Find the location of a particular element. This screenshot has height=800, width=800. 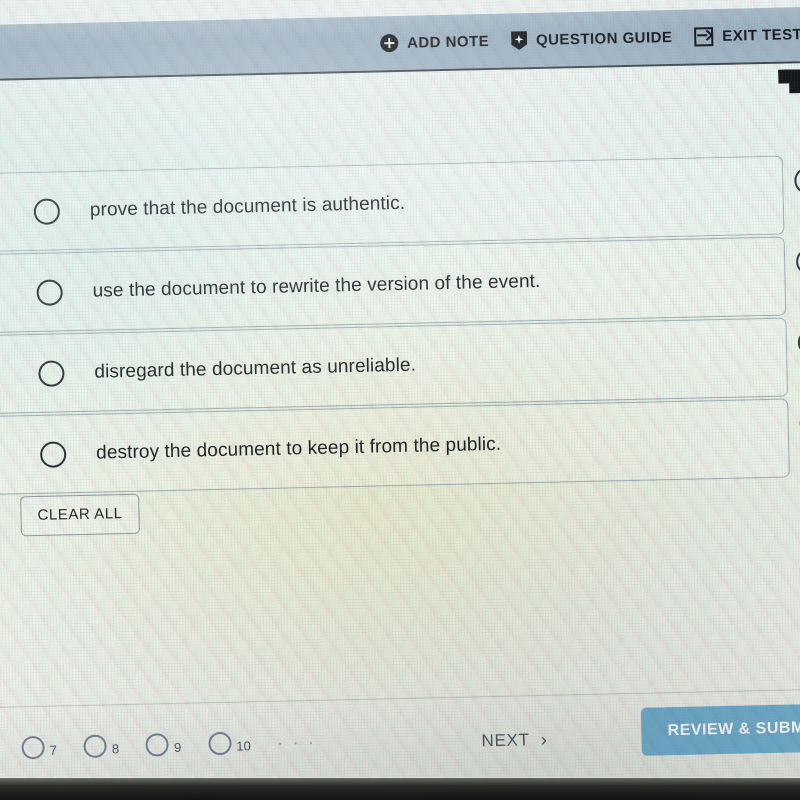

pager-item-7: 7 is located at coordinates (39, 747).